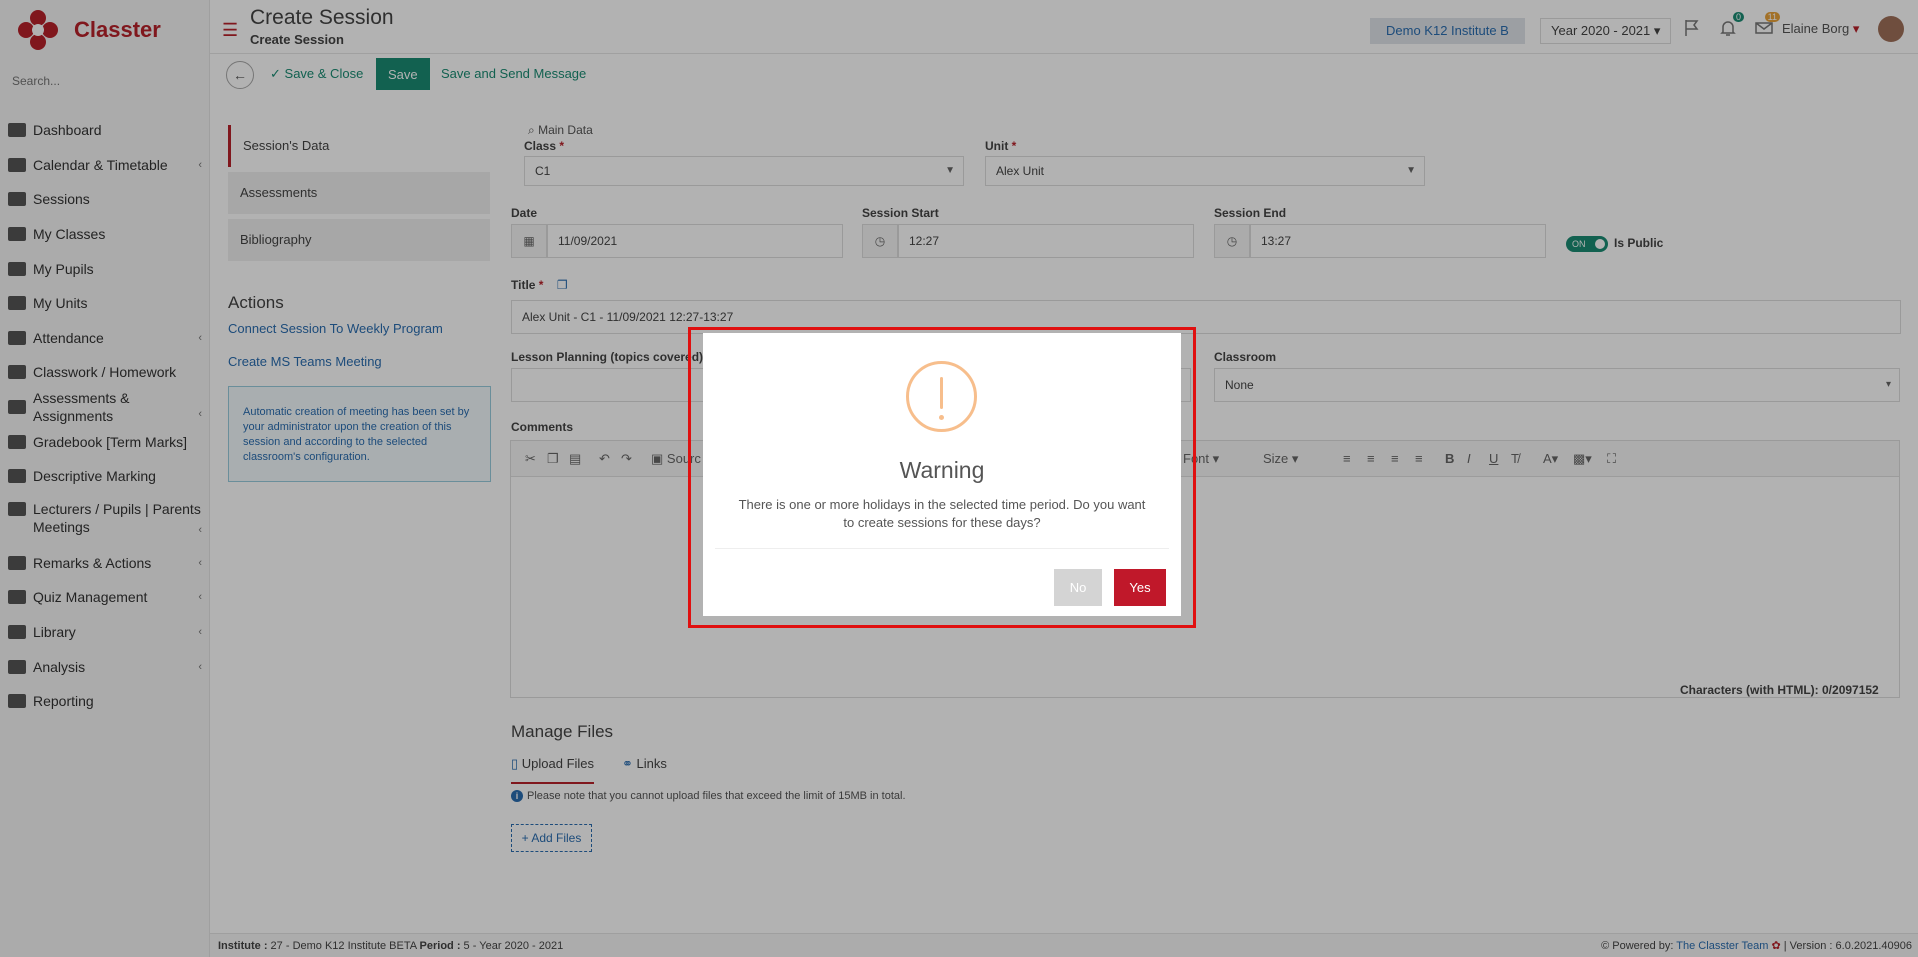 Image resolution: width=1918 pixels, height=957 pixels. I want to click on warning-icon, so click(941, 396).